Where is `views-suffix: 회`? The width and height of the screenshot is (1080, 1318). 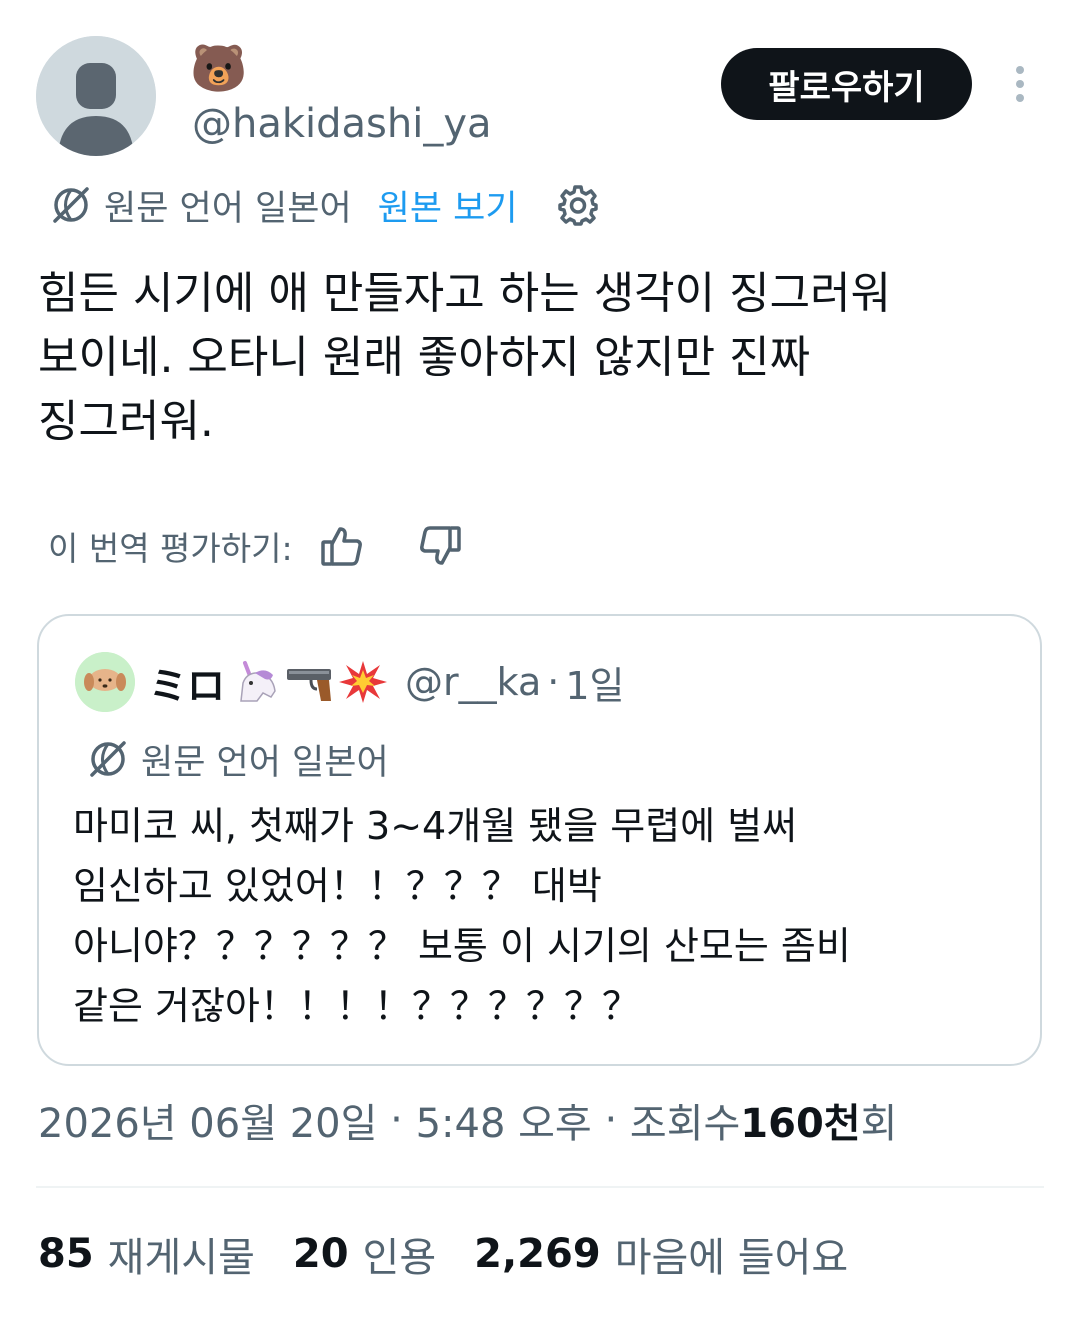
views-suffix: 회 is located at coordinates (879, 1124).